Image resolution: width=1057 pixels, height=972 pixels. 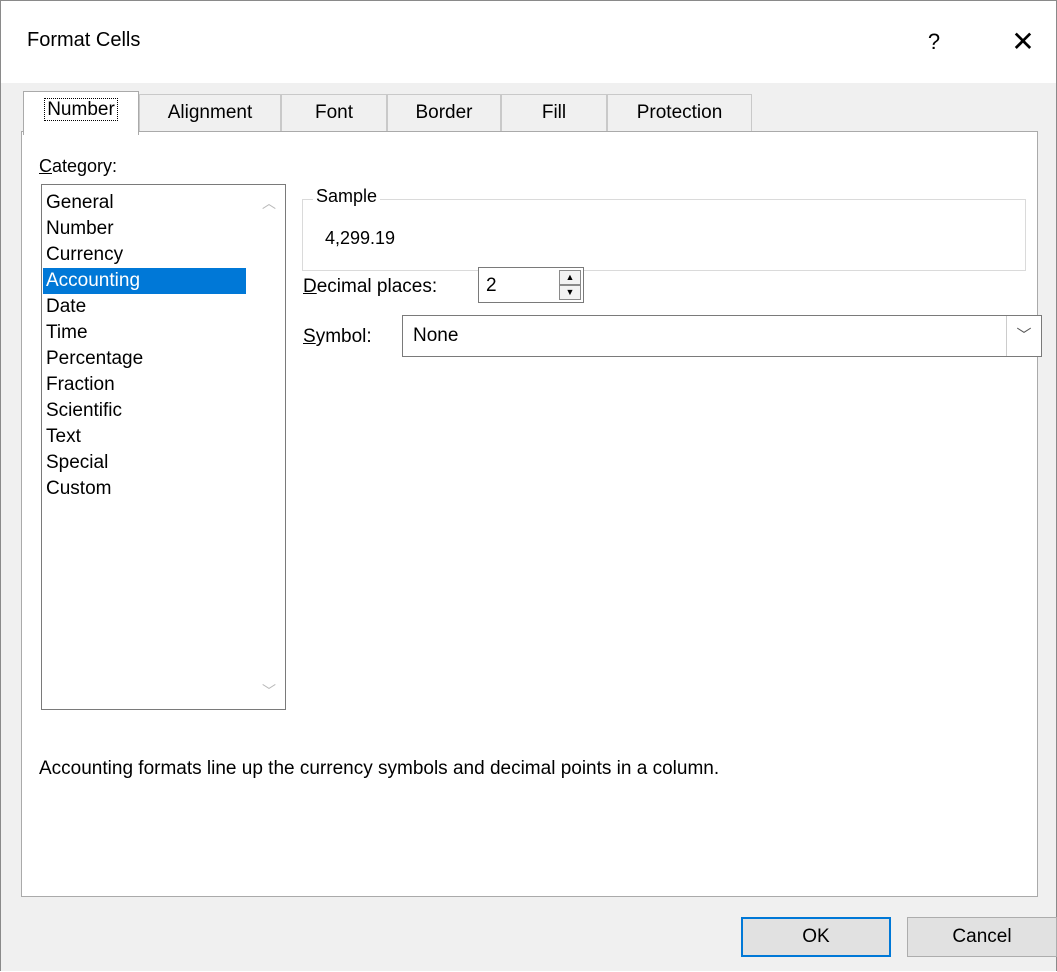 What do you see at coordinates (529, 934) in the screenshot?
I see `dialog-buttons: OK Cancel` at bounding box center [529, 934].